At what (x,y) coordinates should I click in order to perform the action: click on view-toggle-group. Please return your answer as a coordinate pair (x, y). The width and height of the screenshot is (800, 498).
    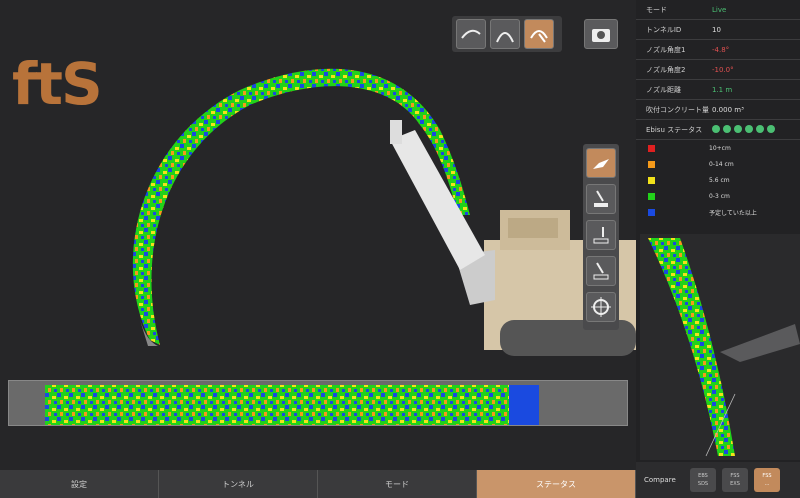
    Looking at the image, I should click on (507, 34).